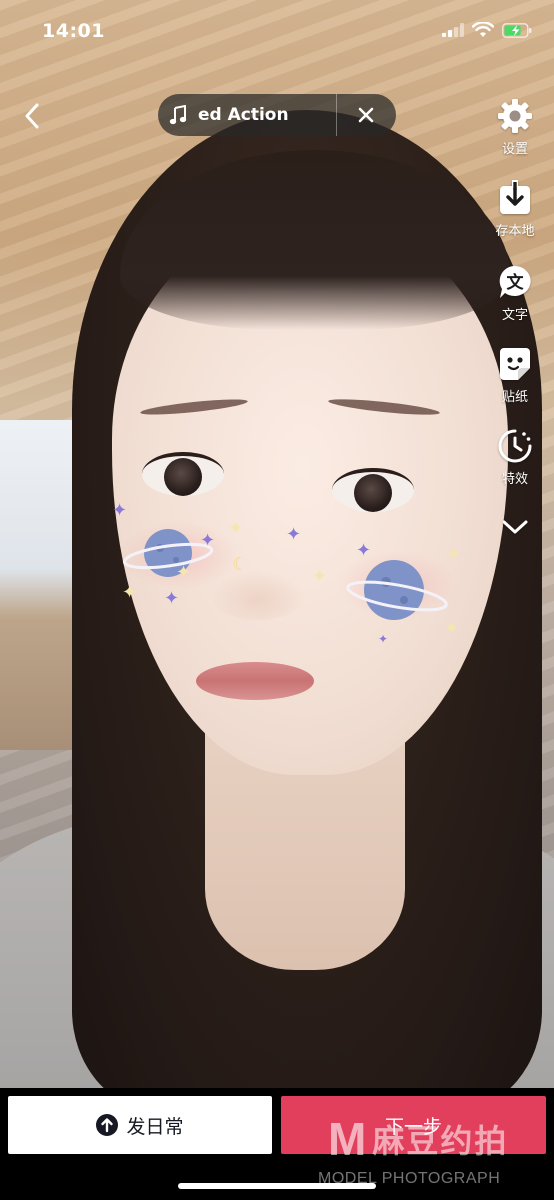  Describe the element at coordinates (155, 1126) in the screenshot. I see `post-daily-label: 发日常` at that location.